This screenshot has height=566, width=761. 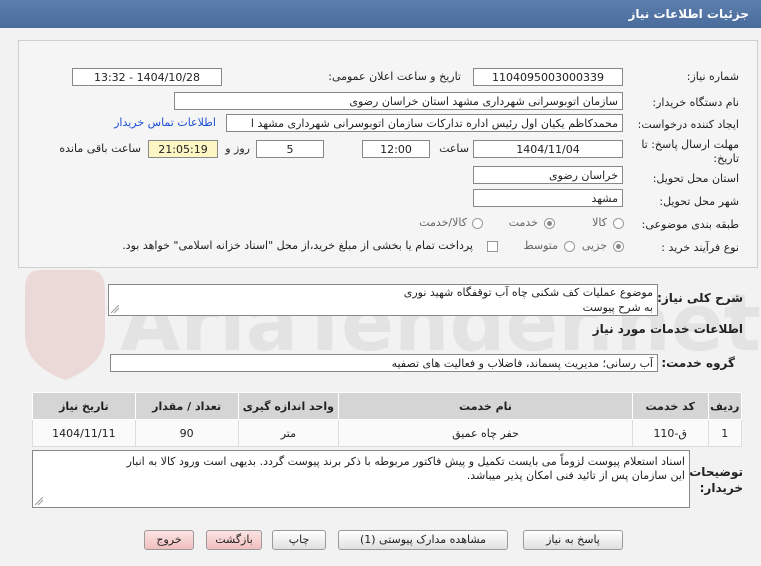 I want to click on remaining-time-field: 21:05:19, so click(x=183, y=149).